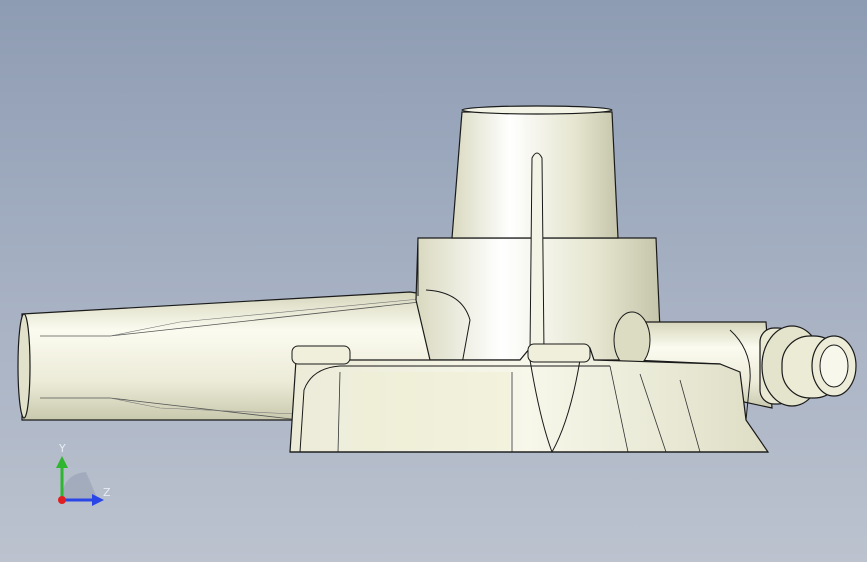 Image resolution: width=867 pixels, height=562 pixels. I want to click on coordinate-triad, so click(80, 481).